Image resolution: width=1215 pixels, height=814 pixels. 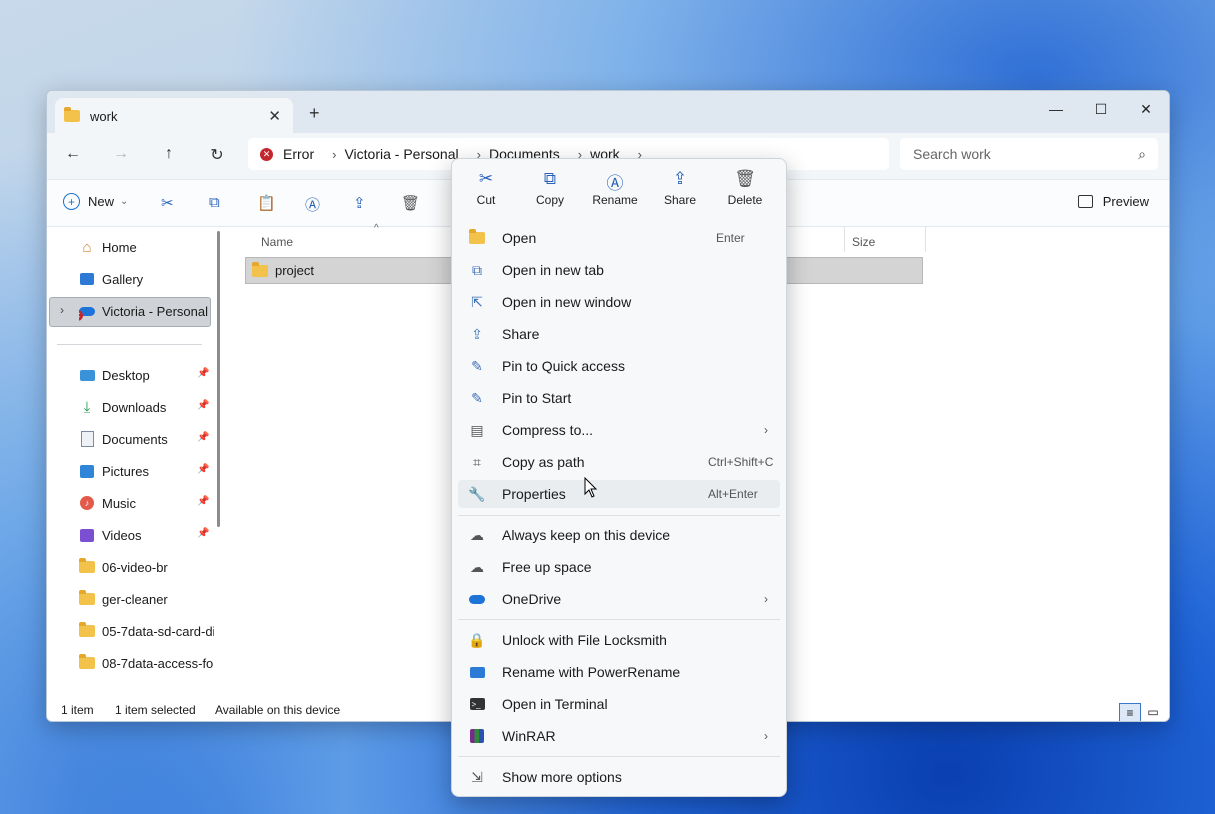 What do you see at coordinates (619, 270) in the screenshot?
I see `menu-item-open-new-tab: ⧉ Open in new tab` at bounding box center [619, 270].